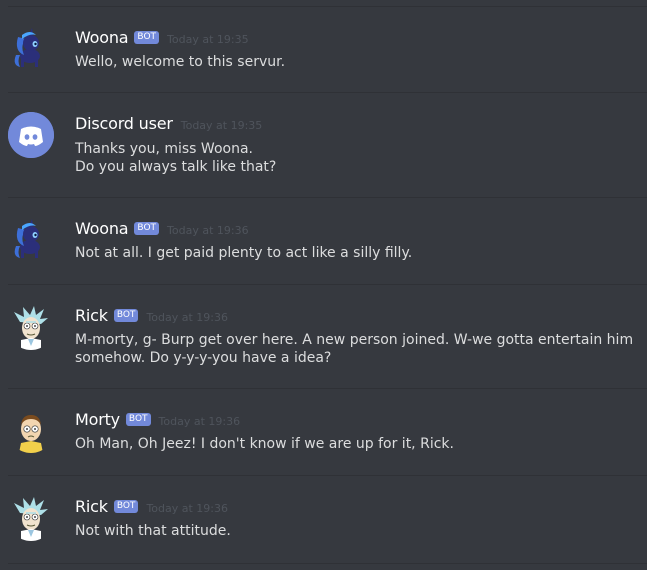 The width and height of the screenshot is (647, 570). I want to click on message-line: Thanks you, miss Woona., so click(164, 149).